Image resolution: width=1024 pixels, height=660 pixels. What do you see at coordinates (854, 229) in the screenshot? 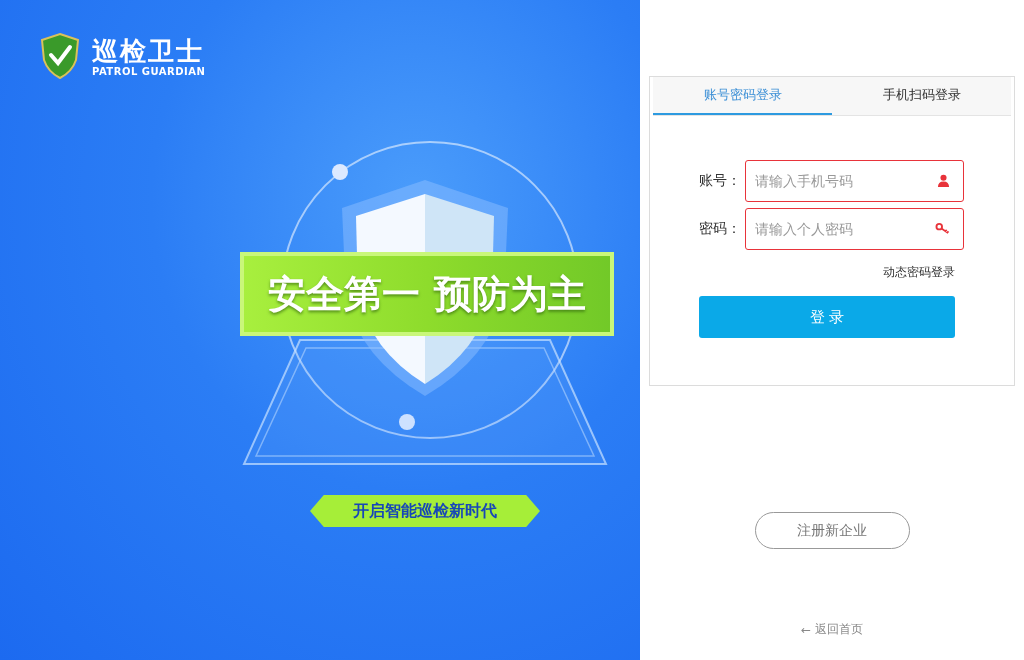
I see `input-field: 请输入个人密码` at bounding box center [854, 229].